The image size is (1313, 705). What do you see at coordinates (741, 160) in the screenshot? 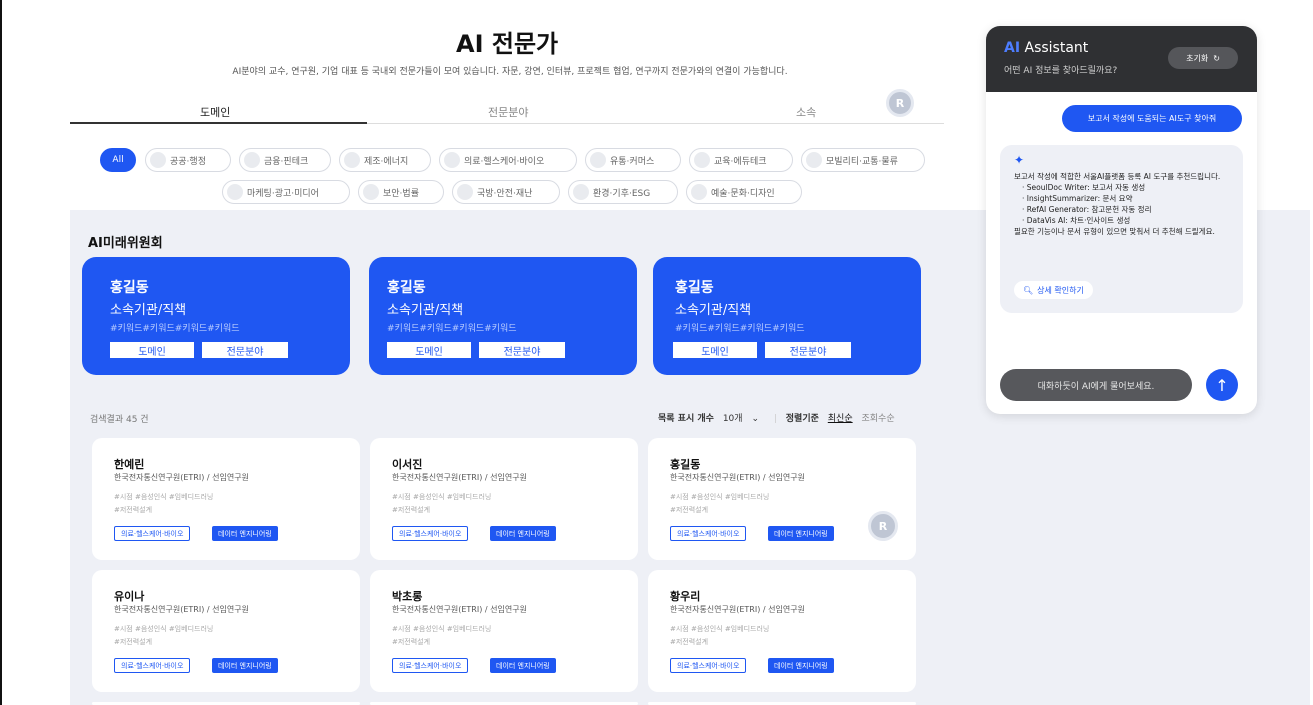
I see `chip-education: 교육·에듀테크` at bounding box center [741, 160].